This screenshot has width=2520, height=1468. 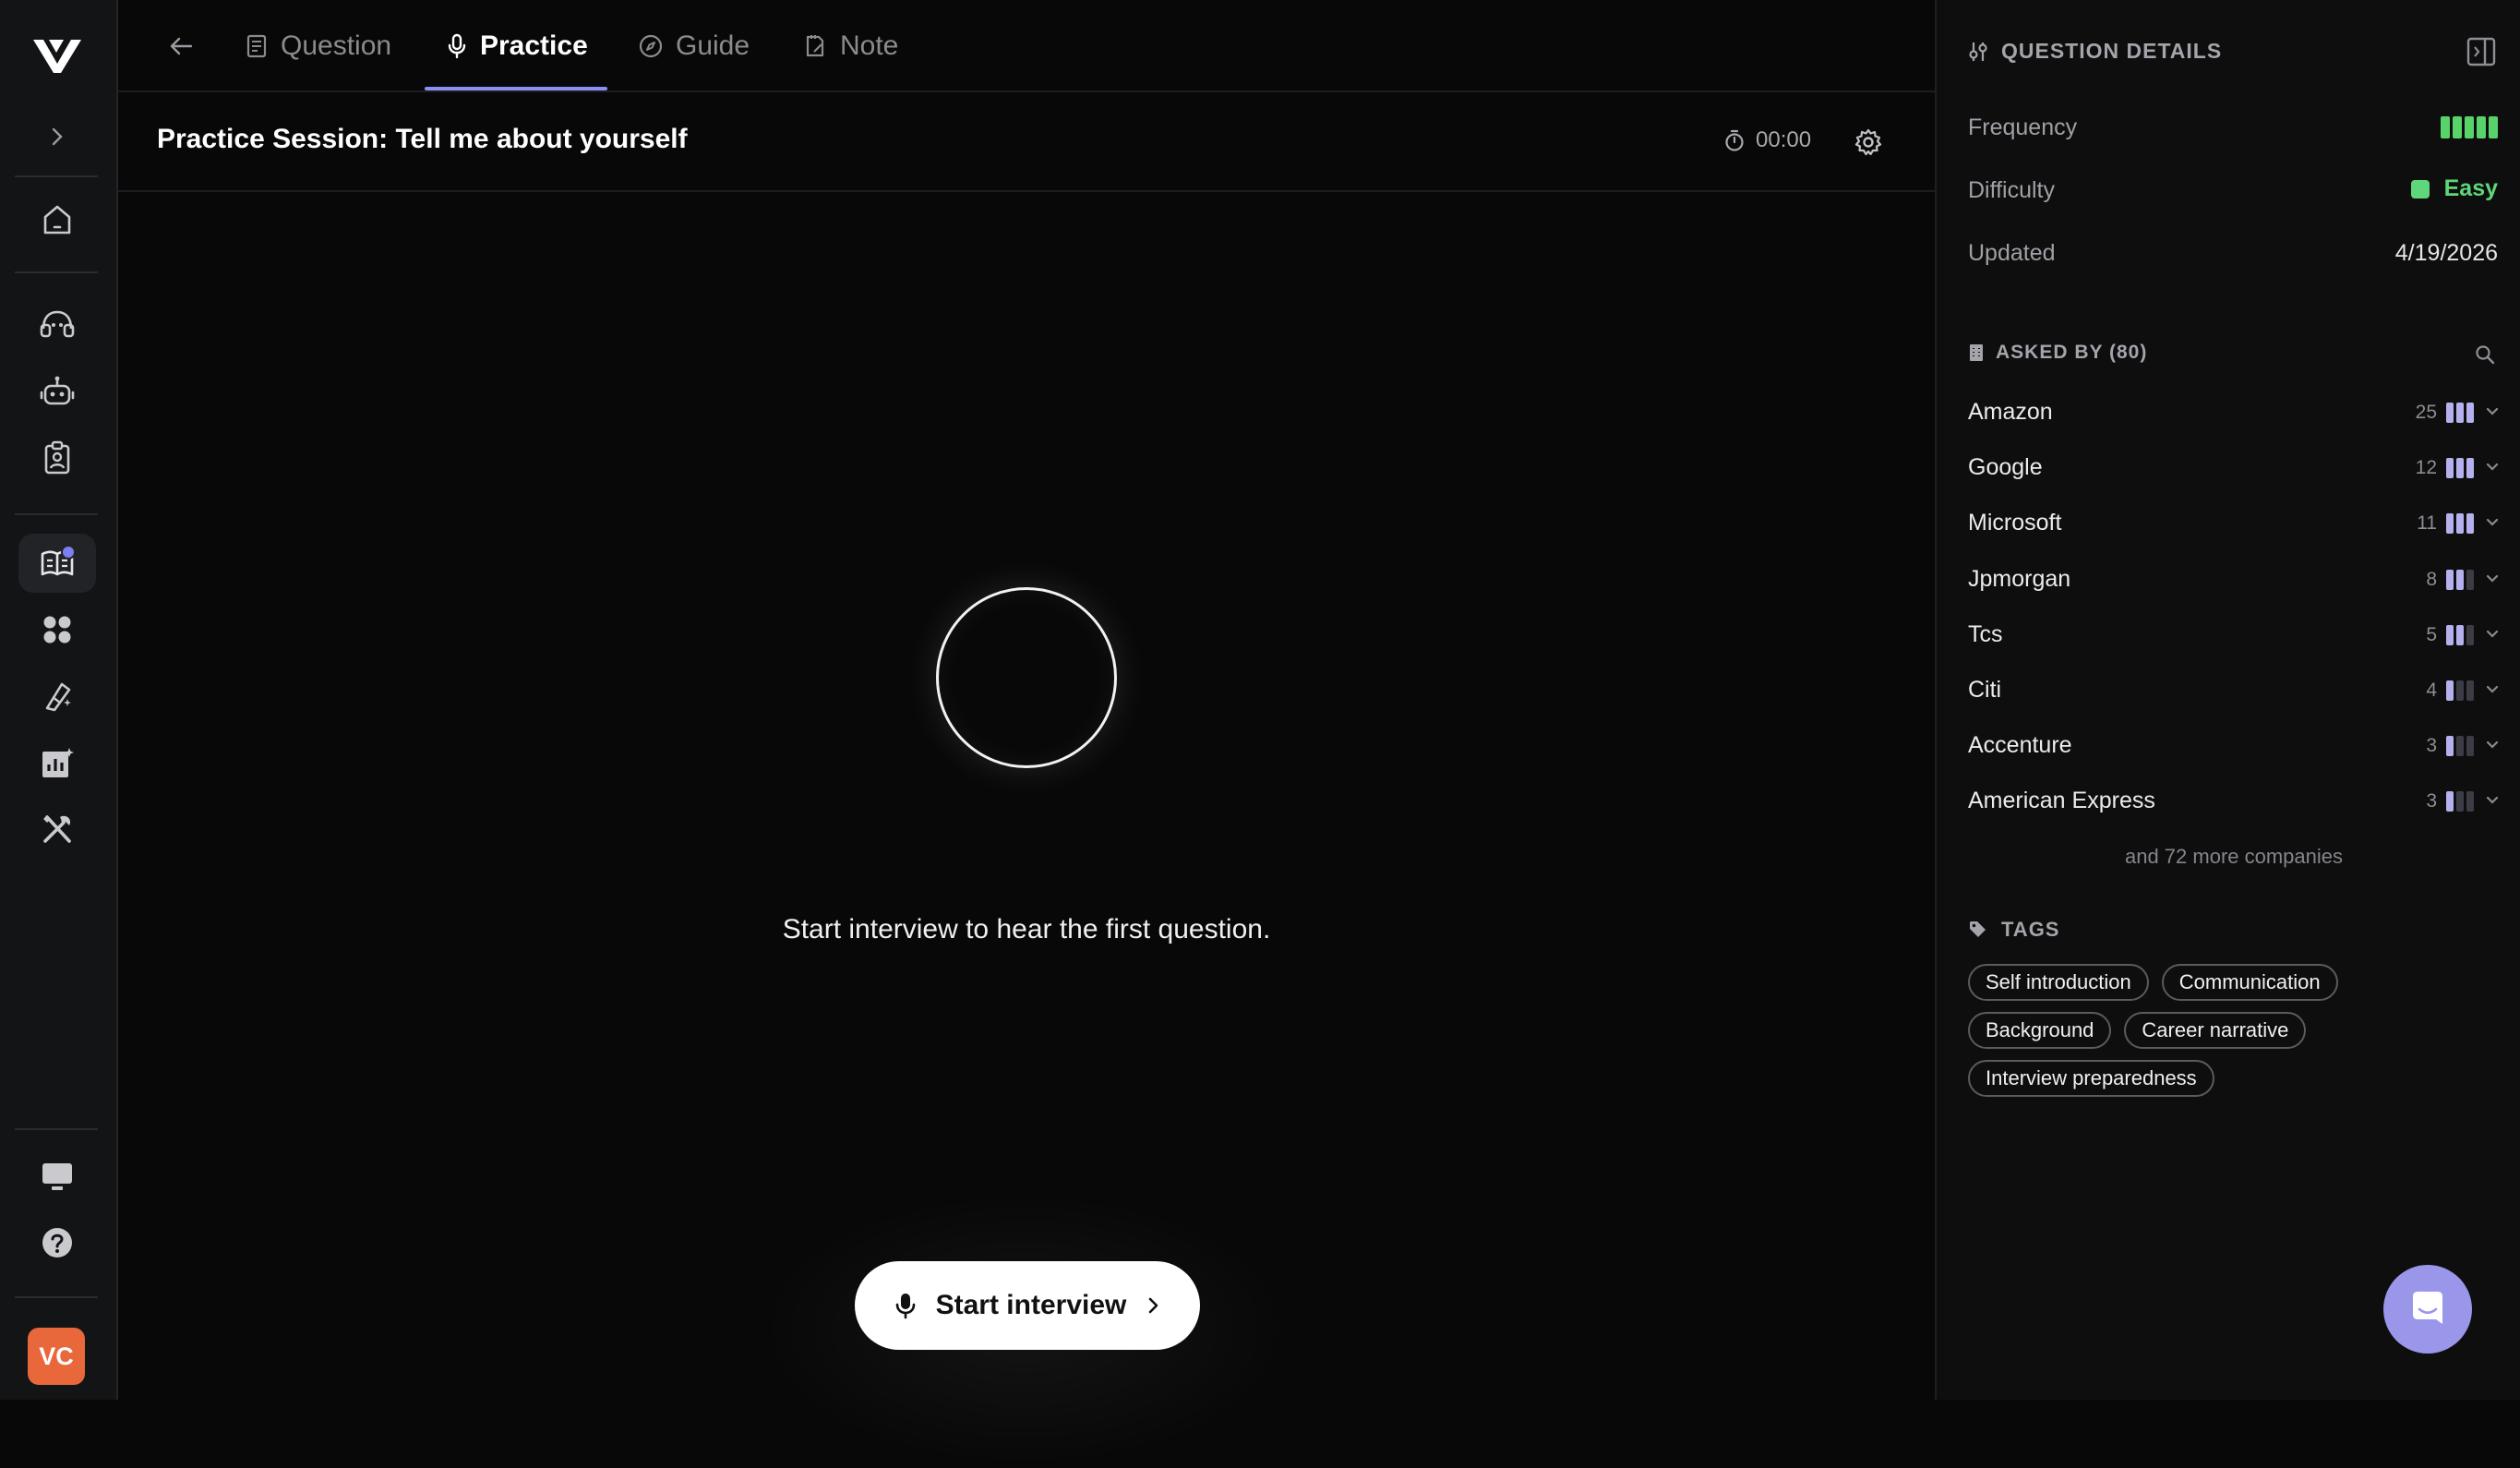 What do you see at coordinates (336, 45) in the screenshot?
I see `tab-label: Question` at bounding box center [336, 45].